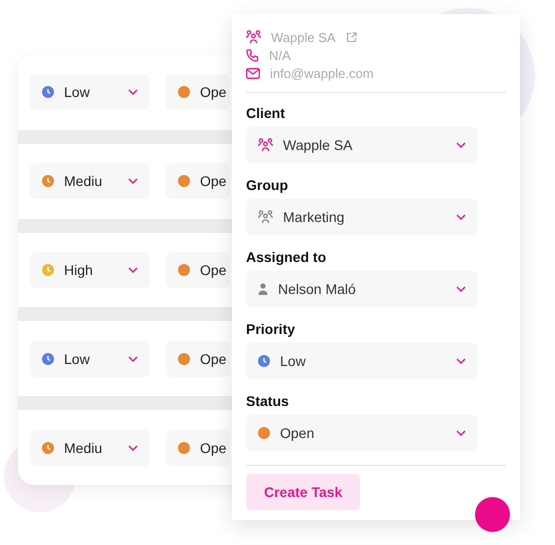 The image size is (555, 545). What do you see at coordinates (267, 185) in the screenshot?
I see `field-label: Group` at bounding box center [267, 185].